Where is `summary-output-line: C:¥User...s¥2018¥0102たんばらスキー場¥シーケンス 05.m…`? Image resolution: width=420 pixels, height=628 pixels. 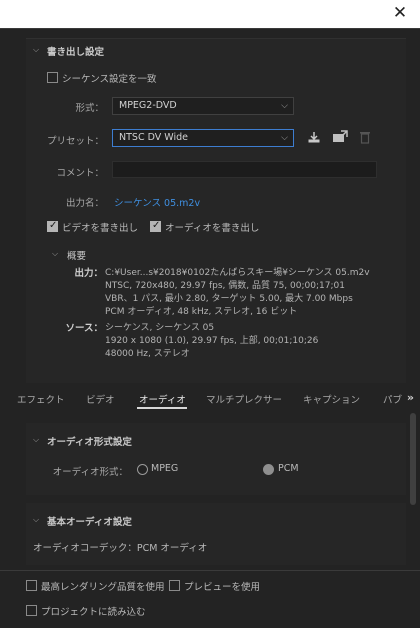 summary-output-line: C:¥User...s¥2018¥0102たんばらスキー場¥シーケンス 05.m… is located at coordinates (237, 273).